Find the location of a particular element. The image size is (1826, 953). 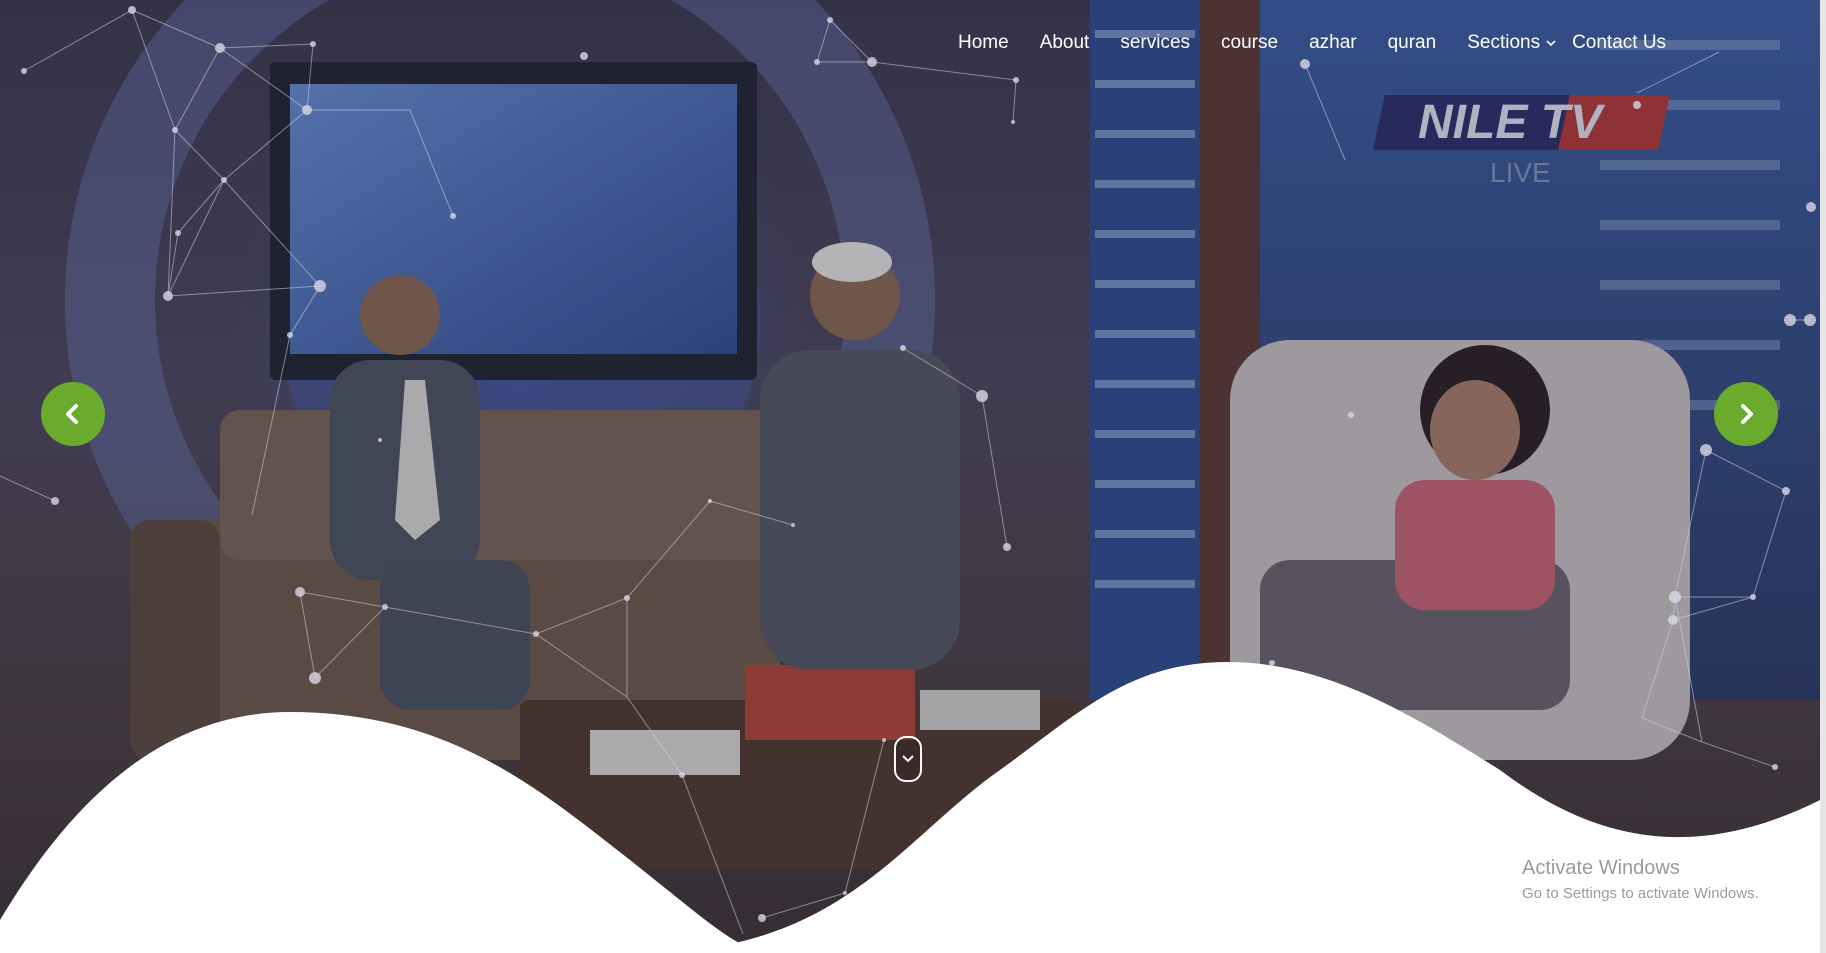

slider-prev-button is located at coordinates (73, 414).